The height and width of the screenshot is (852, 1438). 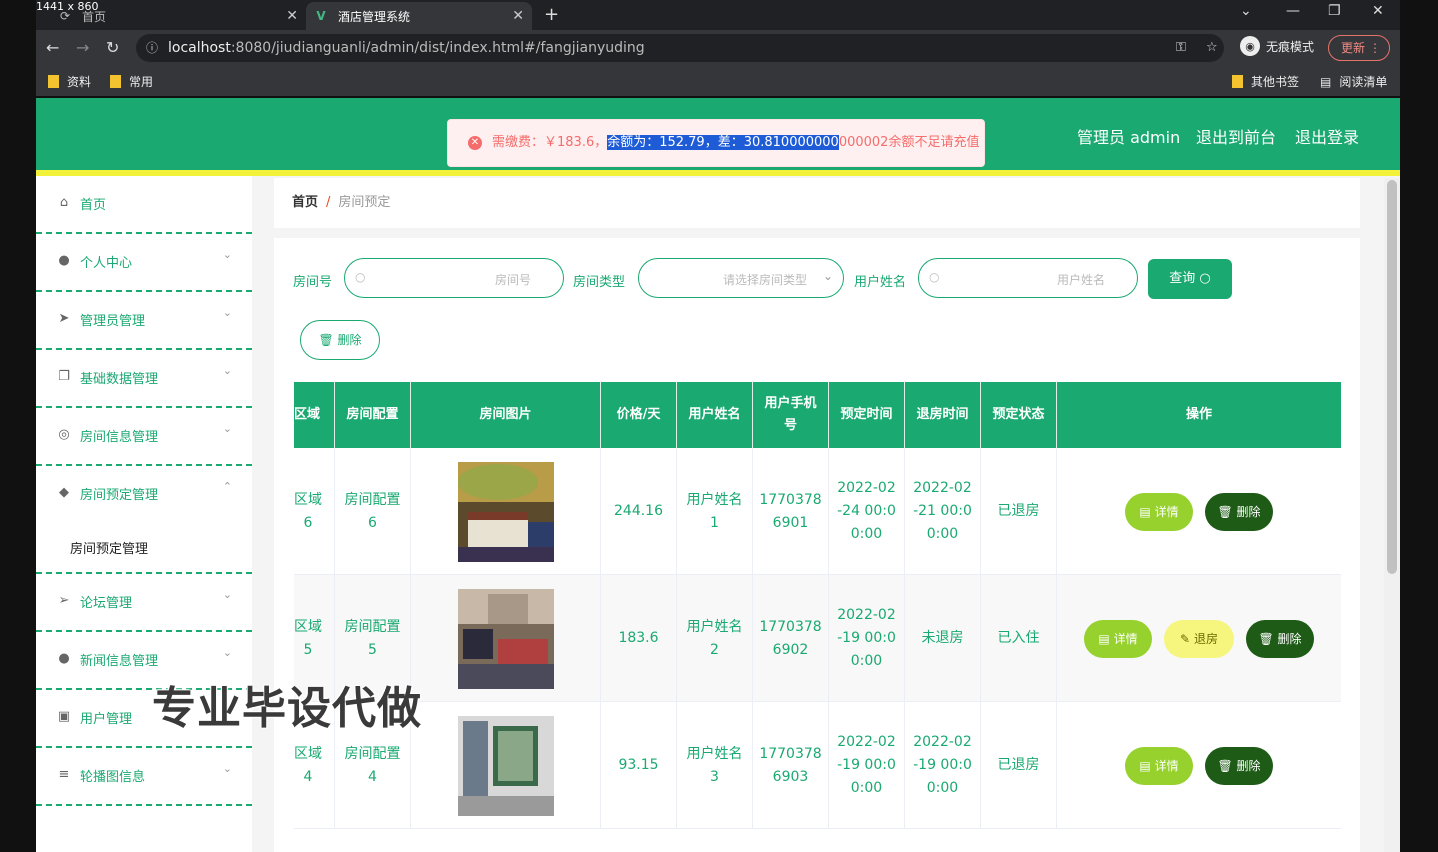 What do you see at coordinates (1236, 136) in the screenshot?
I see `back-to-front-link: 退出到前台` at bounding box center [1236, 136].